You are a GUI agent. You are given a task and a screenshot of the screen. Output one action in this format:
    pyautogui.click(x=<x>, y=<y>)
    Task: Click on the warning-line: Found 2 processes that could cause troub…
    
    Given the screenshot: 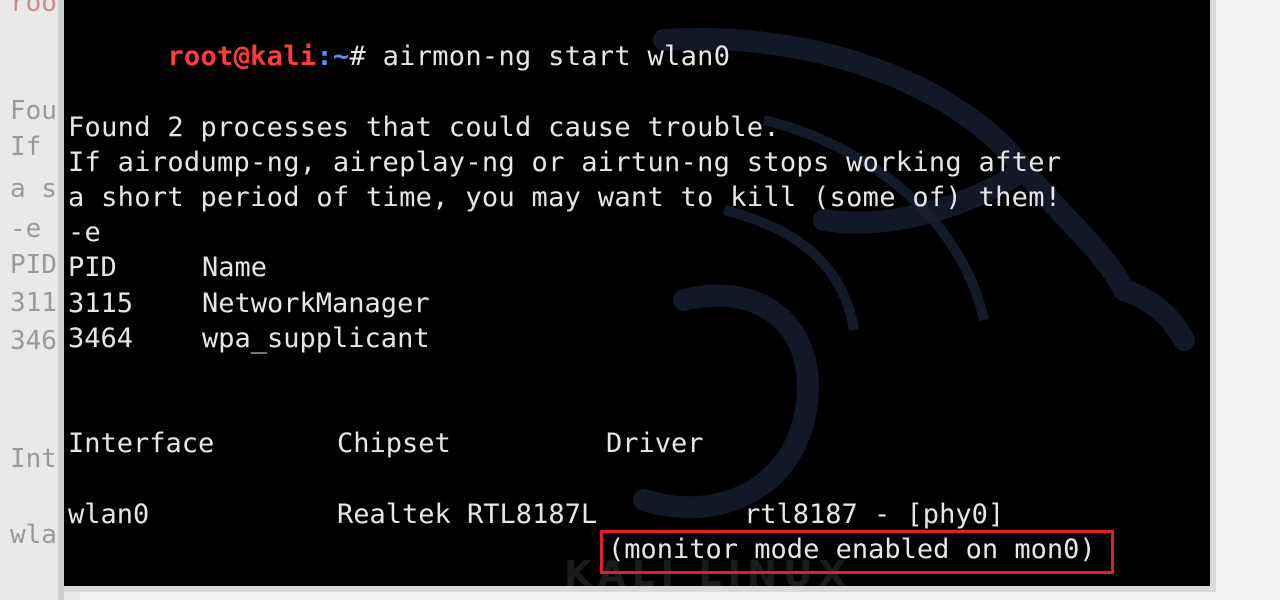 What is the action you would take?
    pyautogui.click(x=424, y=127)
    